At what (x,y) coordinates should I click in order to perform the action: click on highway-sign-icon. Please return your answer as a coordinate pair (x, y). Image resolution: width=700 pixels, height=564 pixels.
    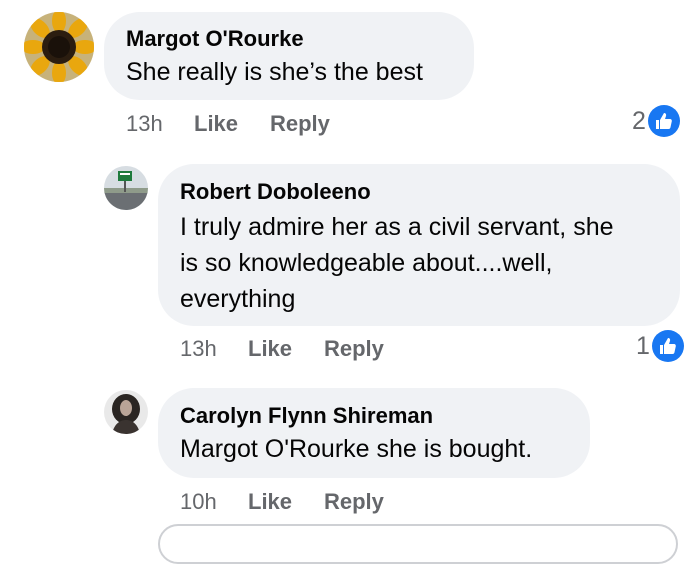
    Looking at the image, I should click on (126, 188).